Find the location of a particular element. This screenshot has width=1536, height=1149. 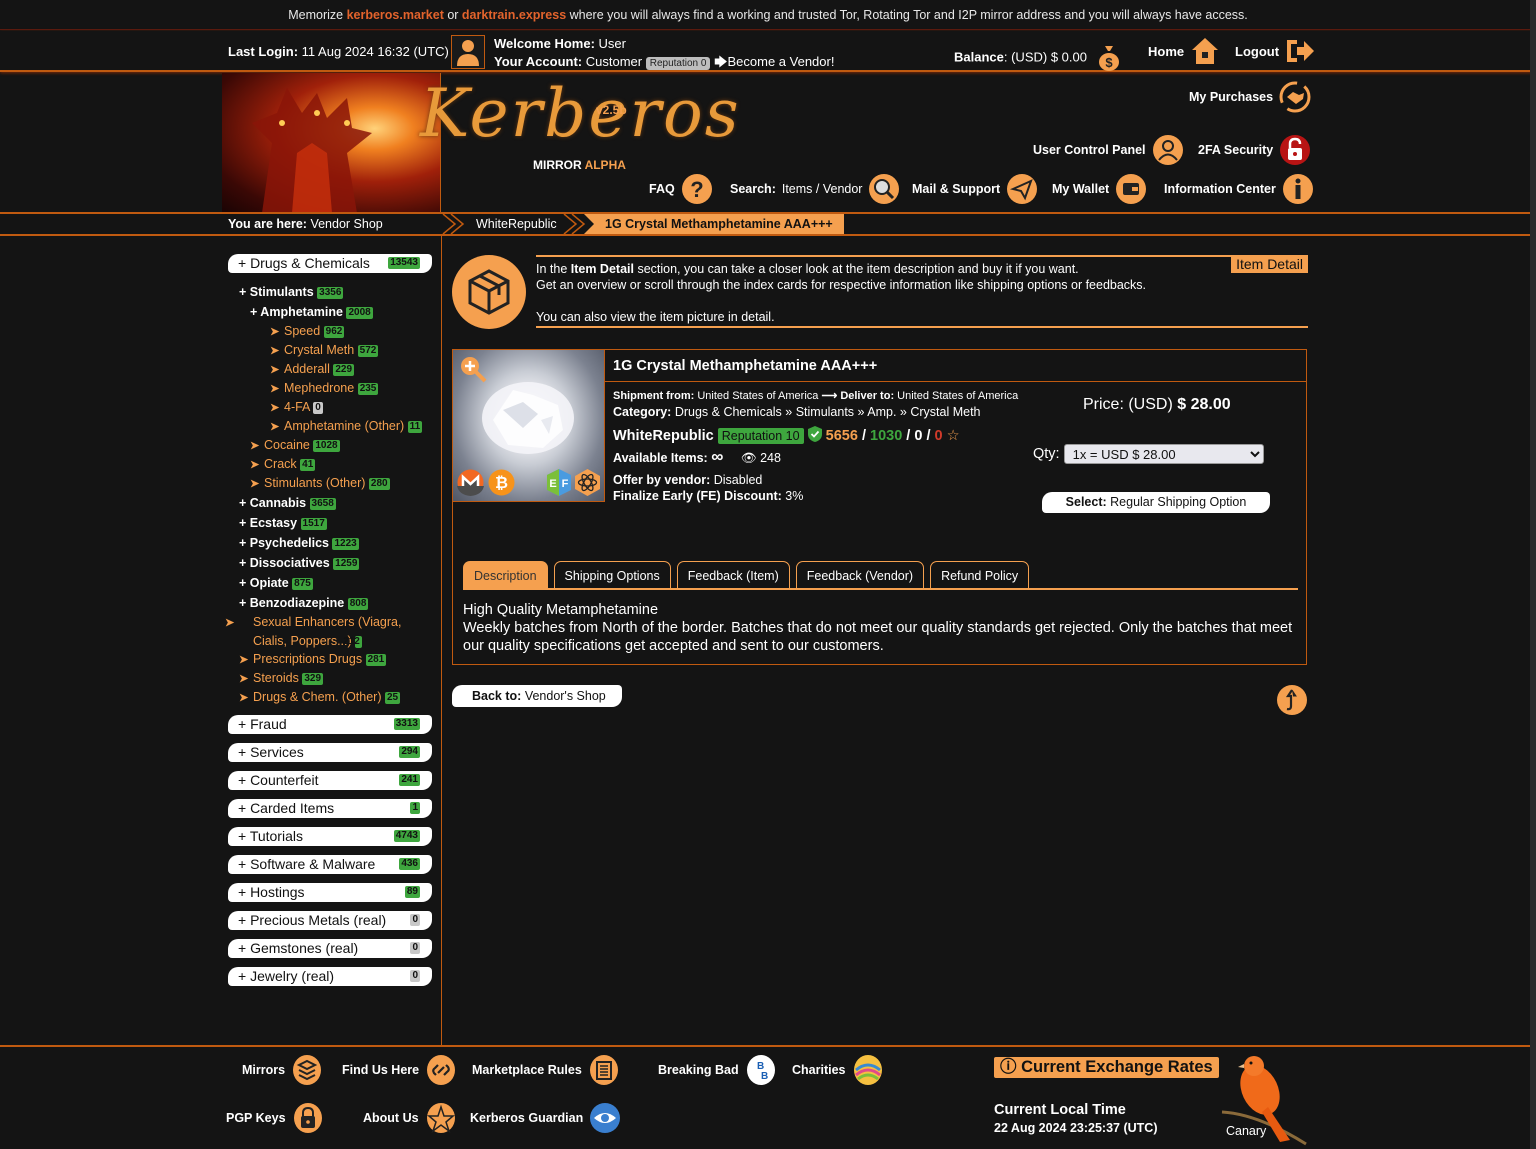

my-purchases-link: My Purchases is located at coordinates (1250, 97).